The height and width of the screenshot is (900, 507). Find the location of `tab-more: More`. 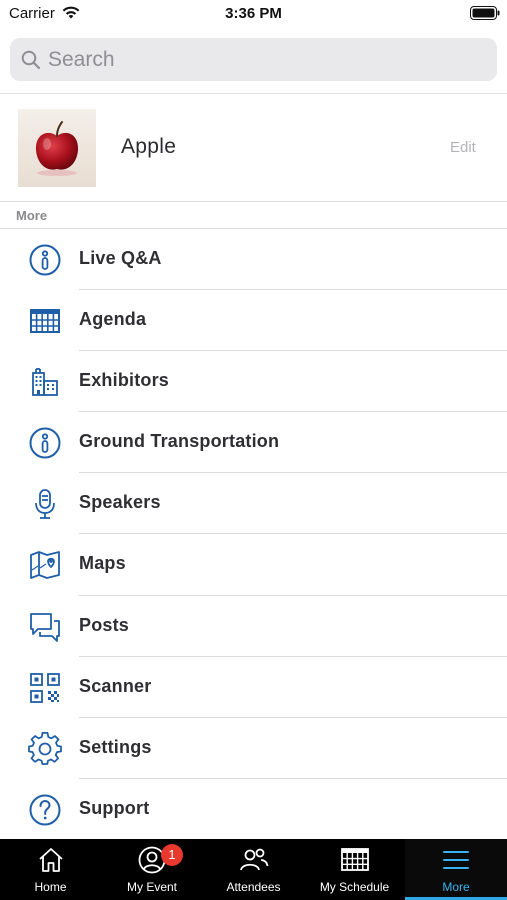

tab-more: More is located at coordinates (456, 869).